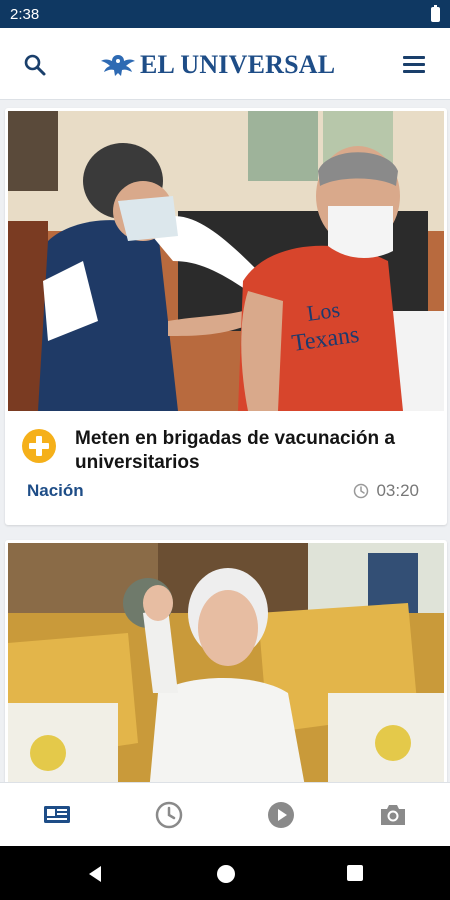 The width and height of the screenshot is (450, 900). What do you see at coordinates (323, 311) in the screenshot?
I see `svg-text: Los` at bounding box center [323, 311].